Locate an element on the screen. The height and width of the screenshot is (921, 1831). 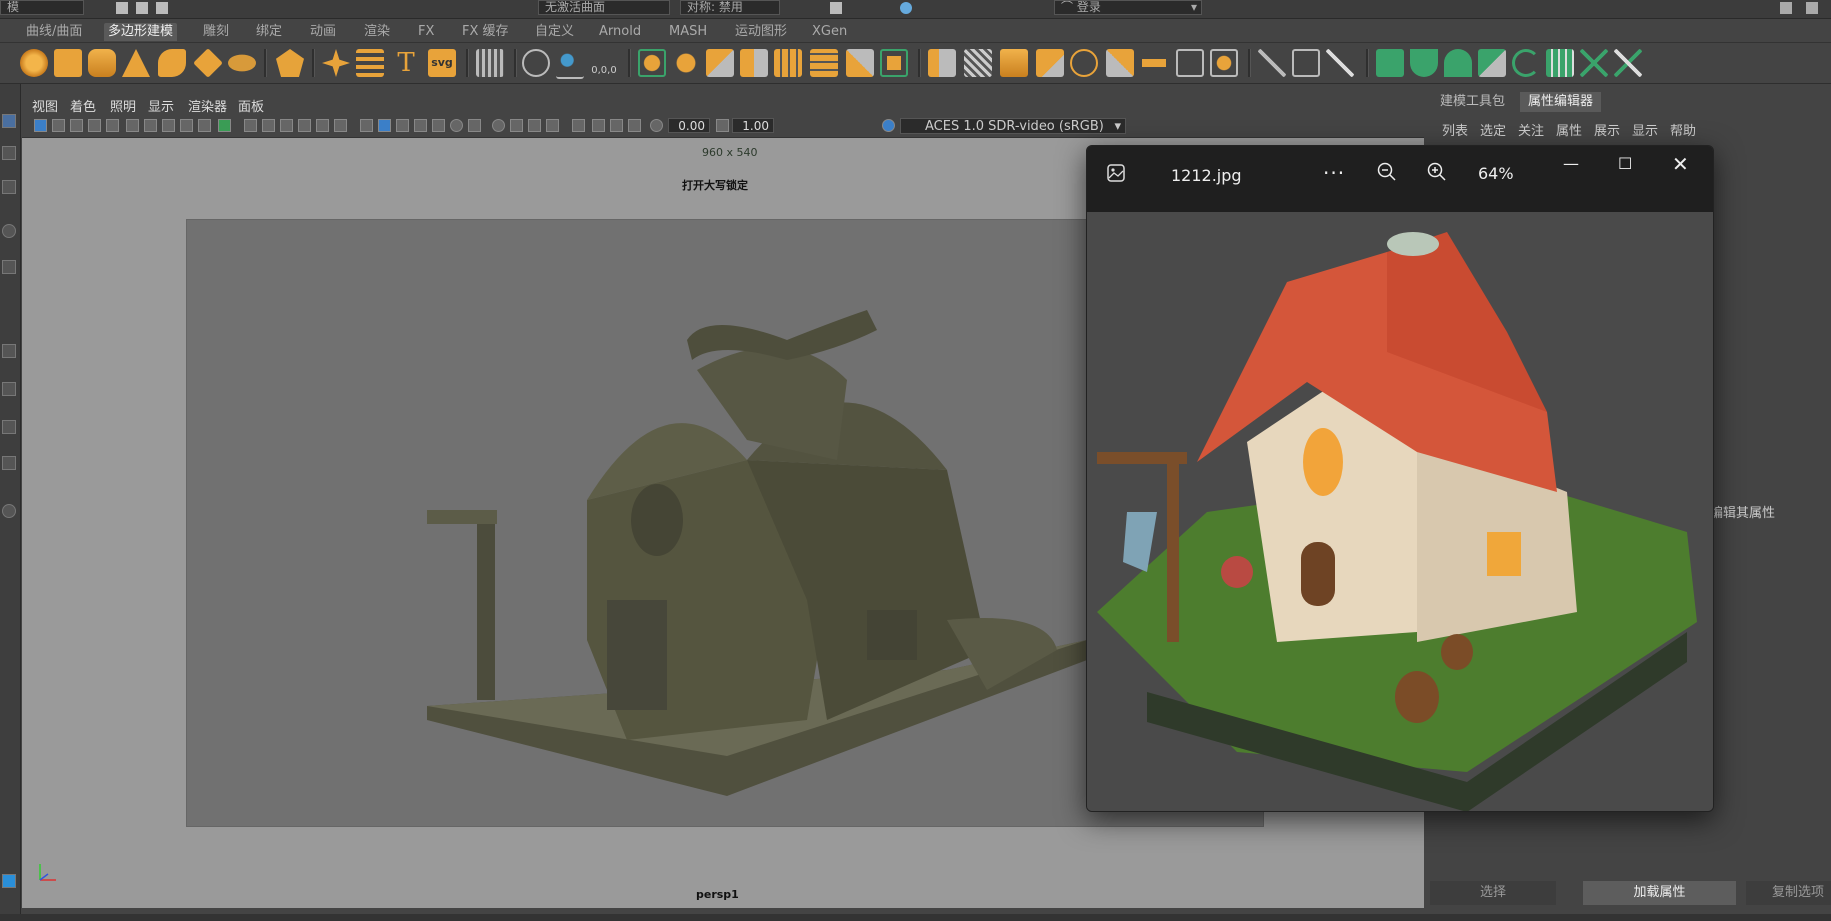
menu-set-selector: 模 is located at coordinates (42, 7).